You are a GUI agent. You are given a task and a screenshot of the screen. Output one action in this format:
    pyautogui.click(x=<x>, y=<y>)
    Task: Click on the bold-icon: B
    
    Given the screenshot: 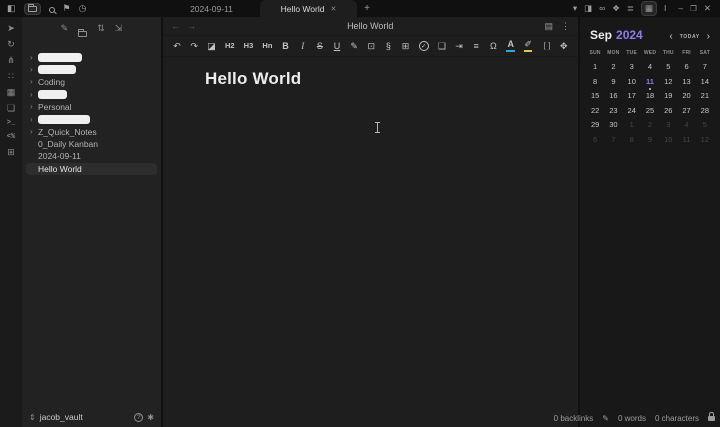 What is the action you would take?
    pyautogui.click(x=286, y=46)
    